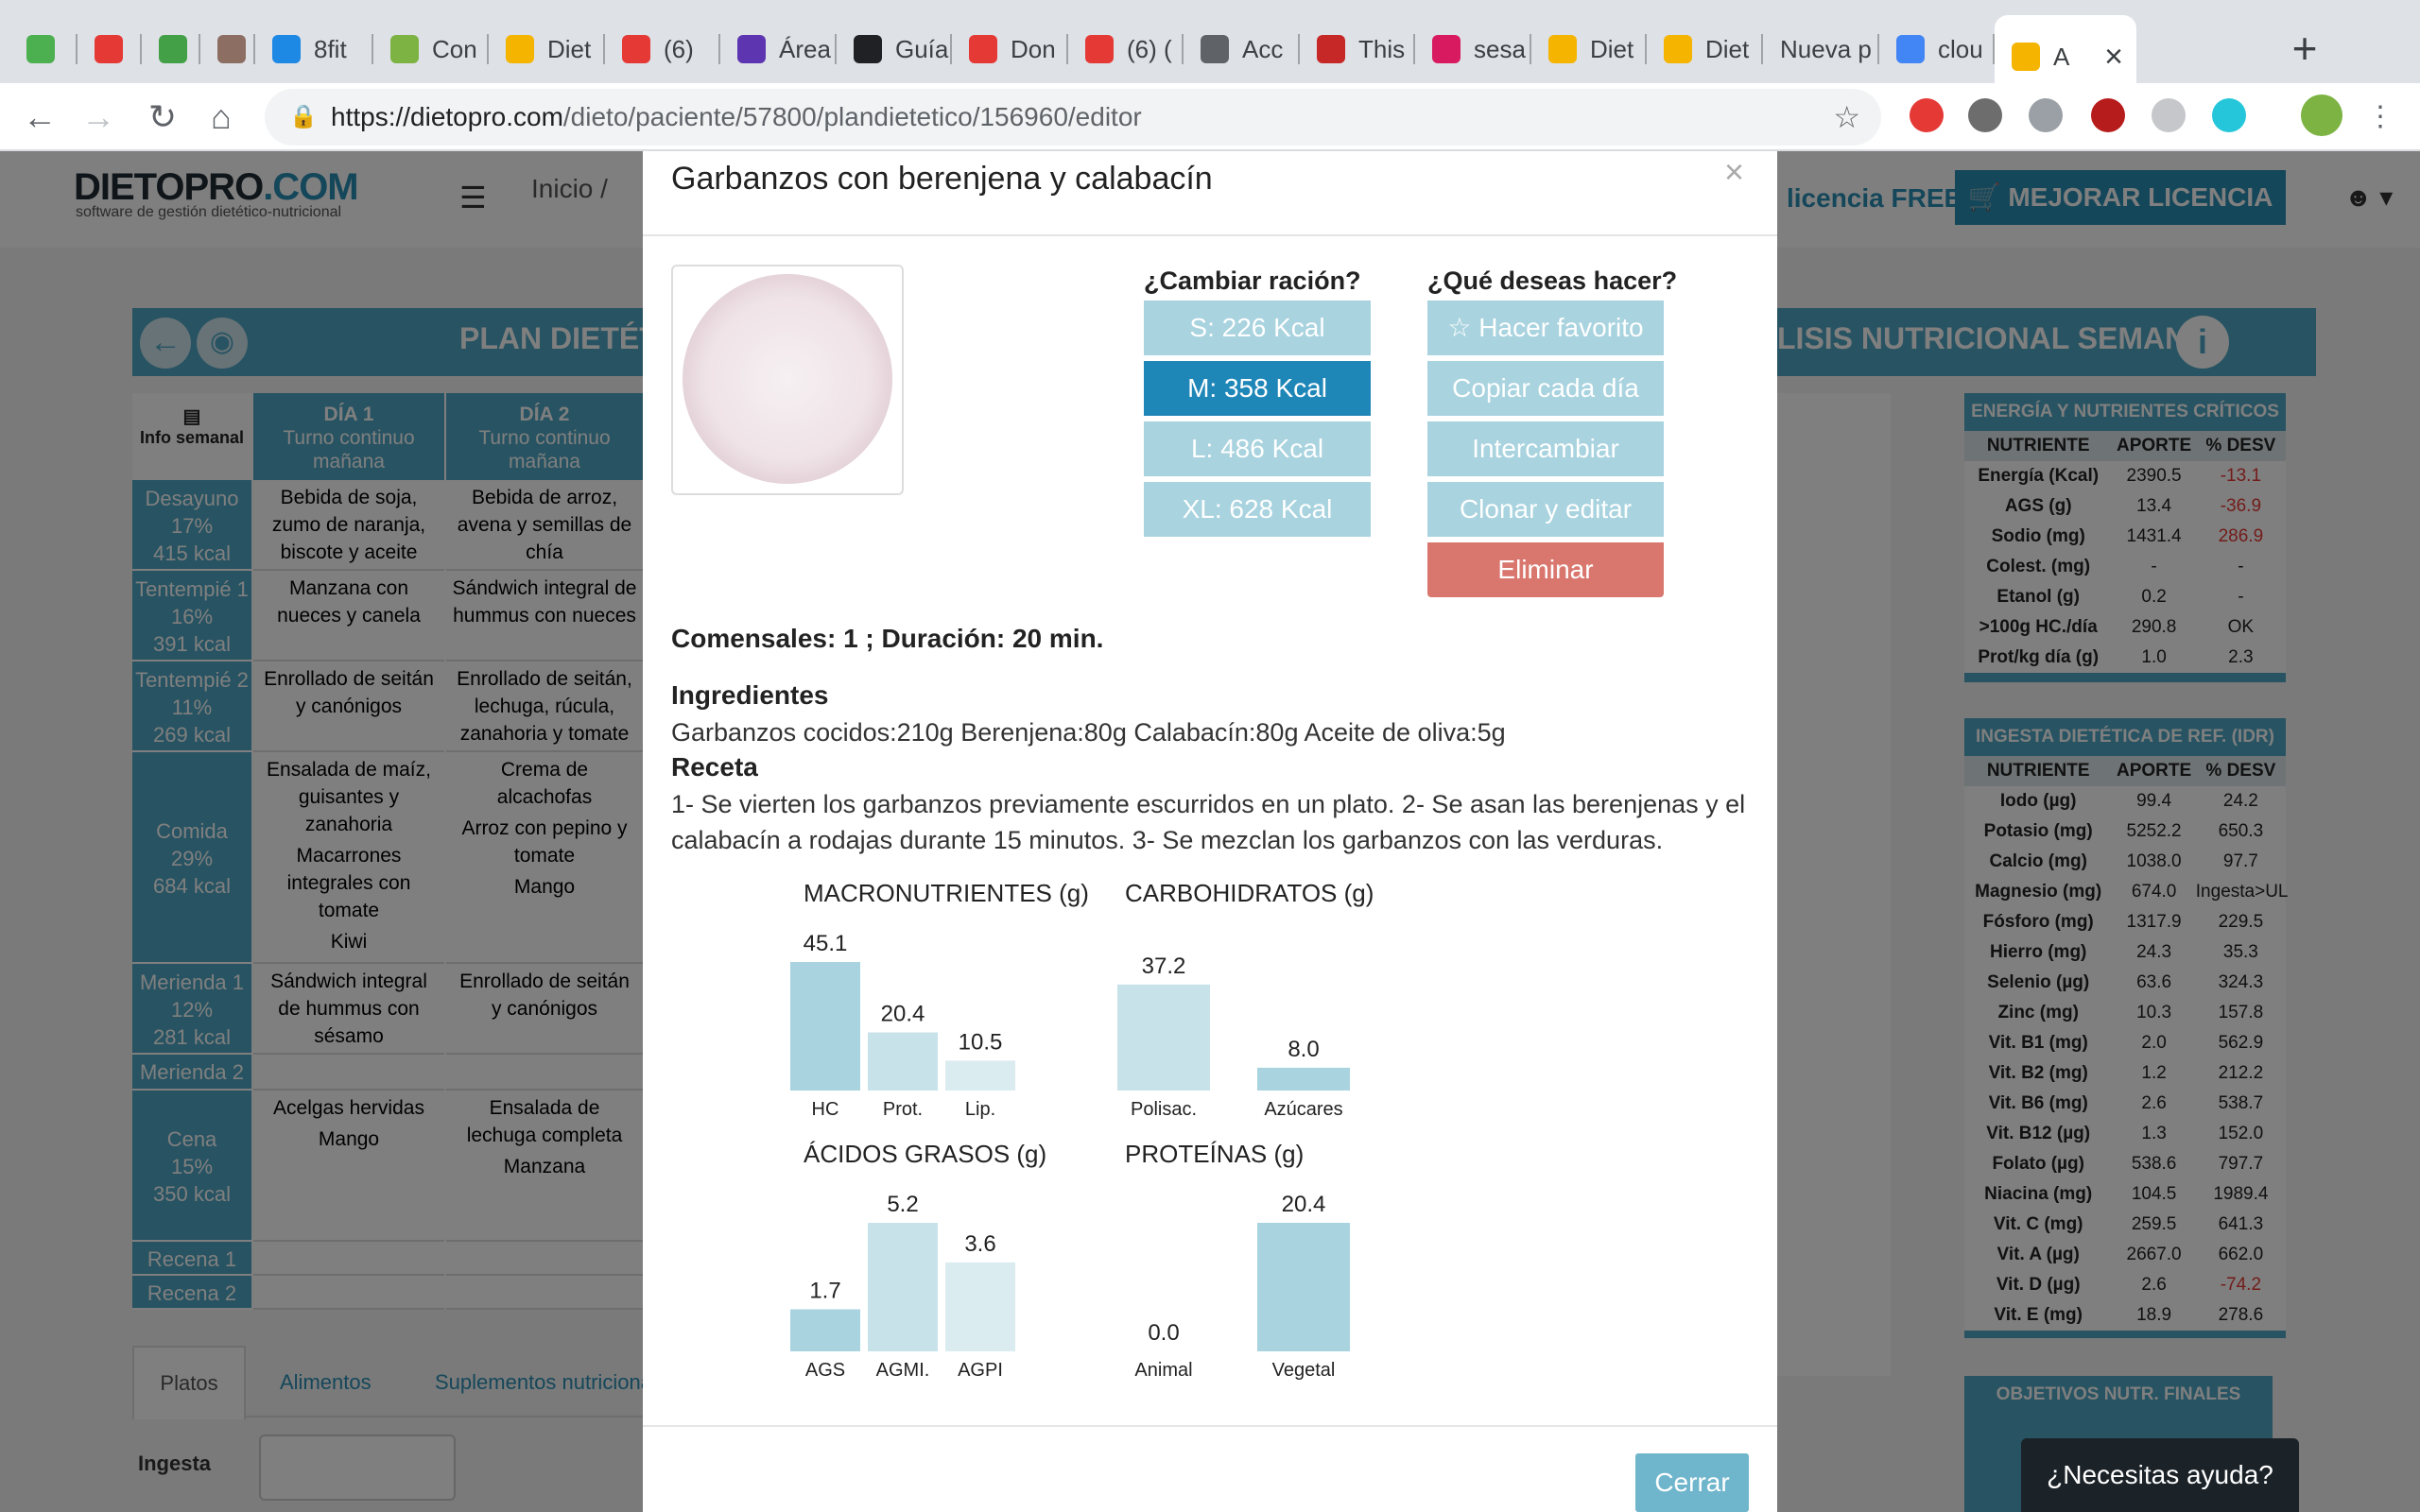  What do you see at coordinates (778, 49) in the screenshot?
I see `browser-tab: Área` at bounding box center [778, 49].